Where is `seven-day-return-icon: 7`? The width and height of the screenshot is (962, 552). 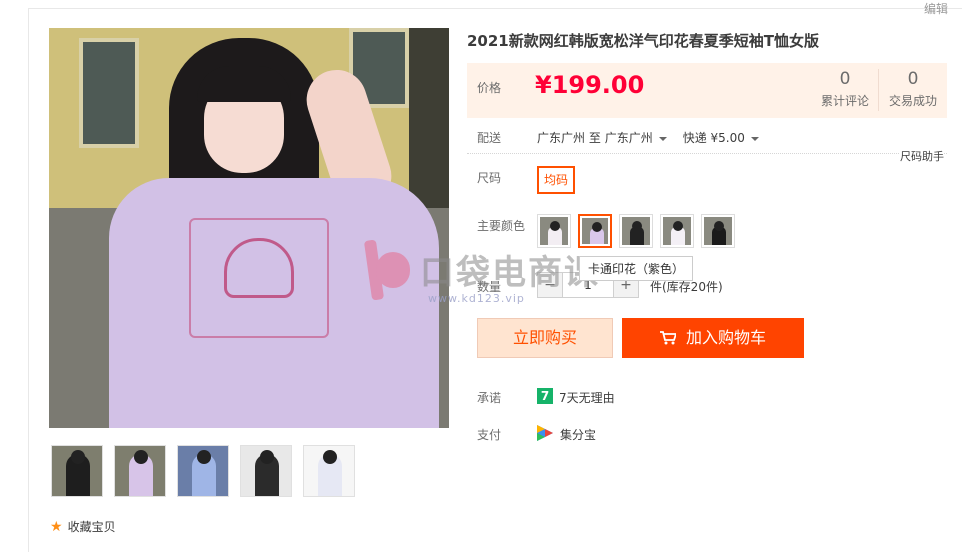 seven-day-return-icon: 7 is located at coordinates (545, 396).